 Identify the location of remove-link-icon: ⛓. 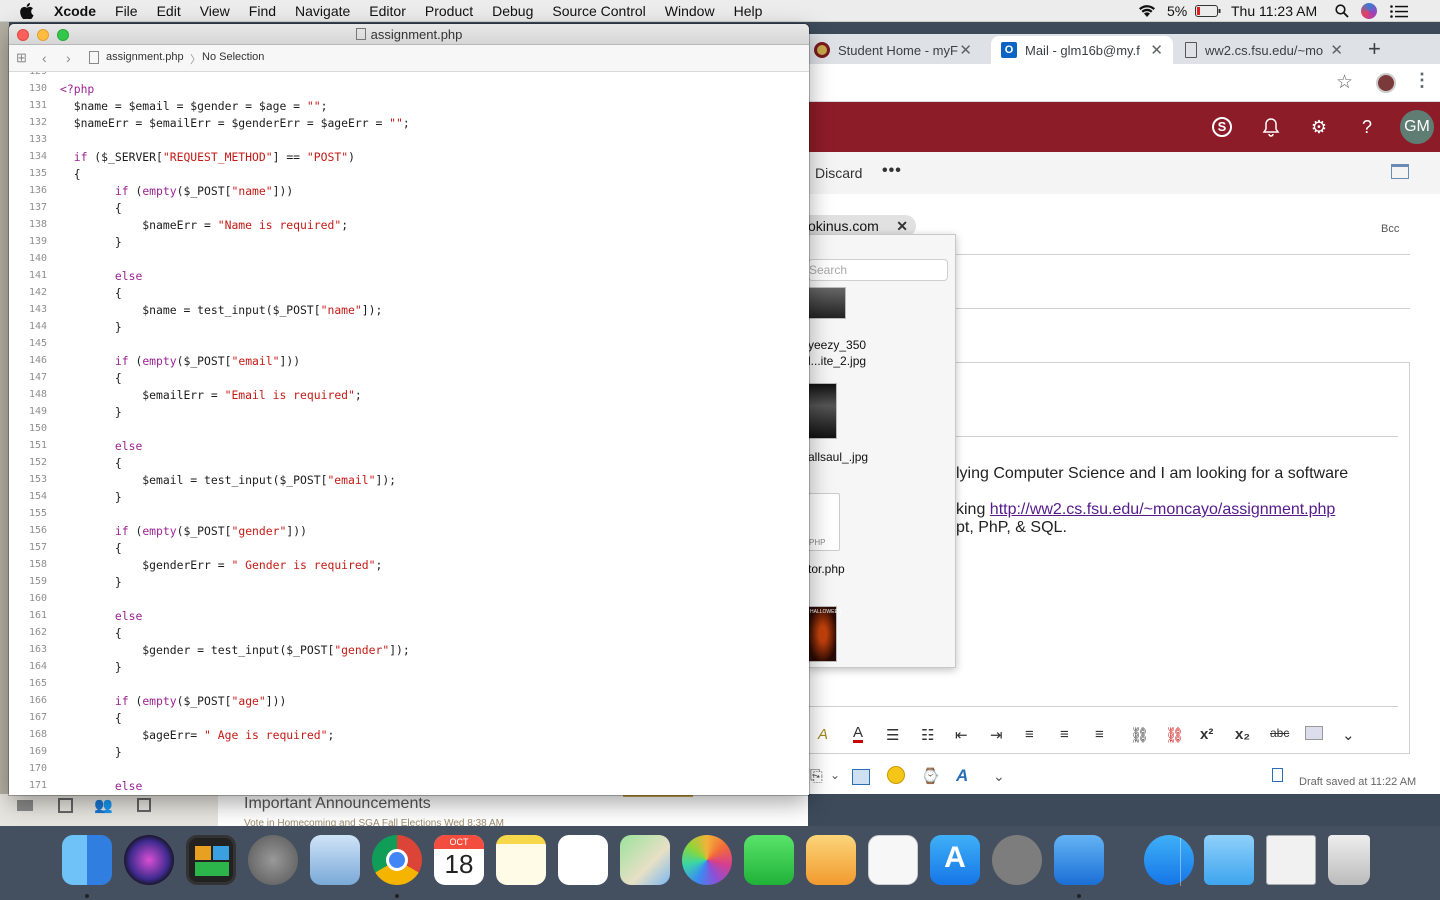
(1174, 735).